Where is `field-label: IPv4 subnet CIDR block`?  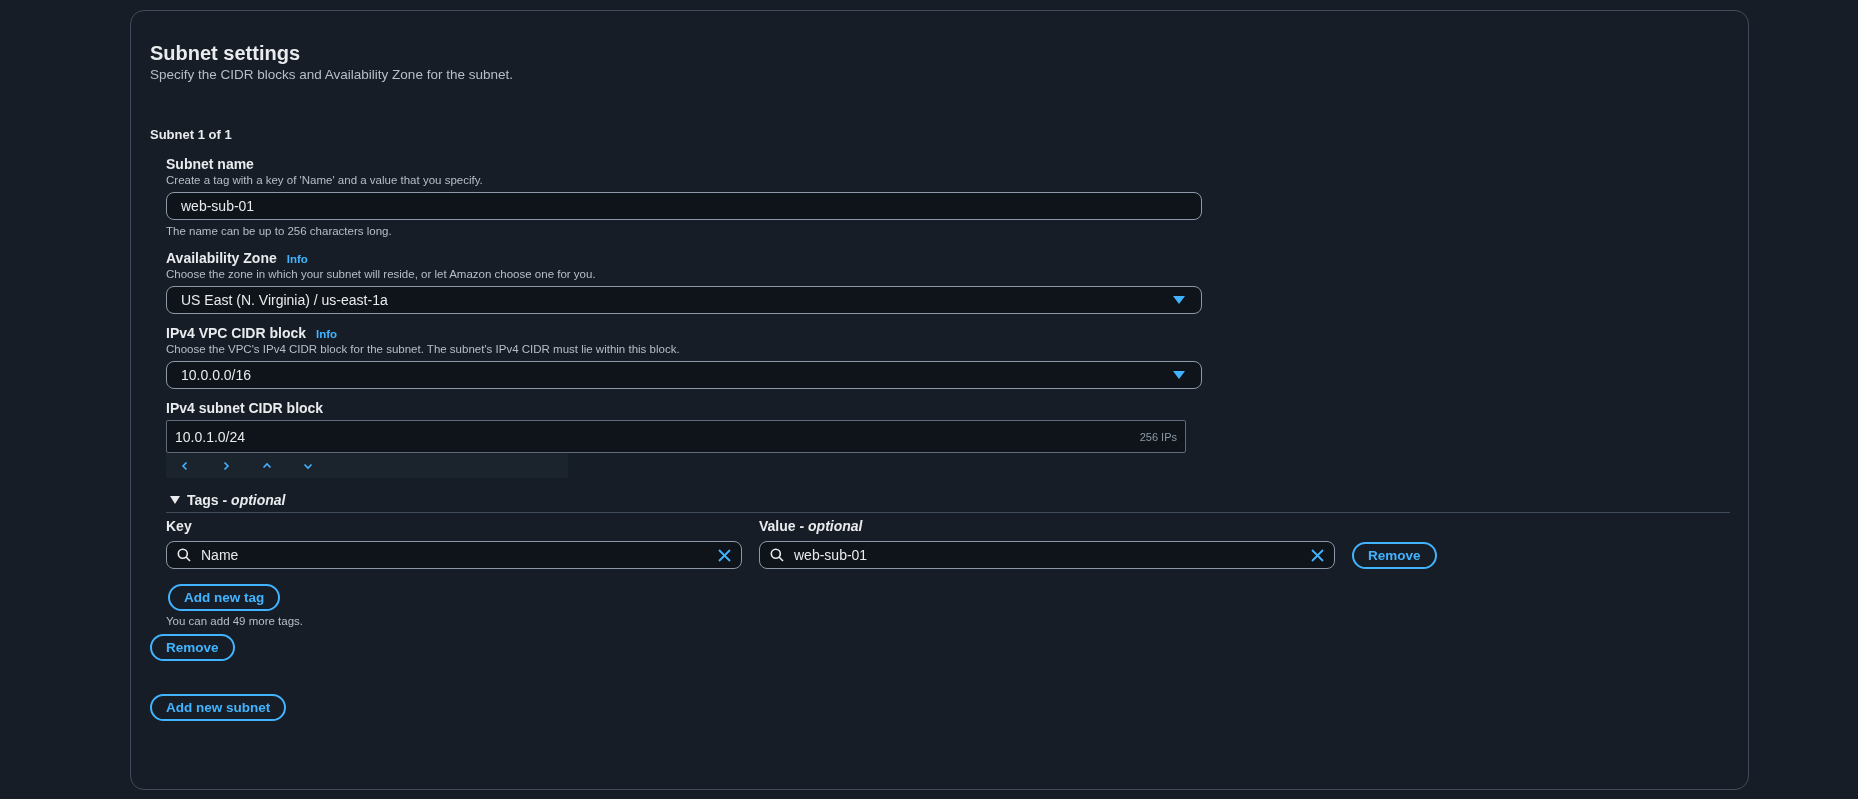 field-label: IPv4 subnet CIDR block is located at coordinates (245, 408).